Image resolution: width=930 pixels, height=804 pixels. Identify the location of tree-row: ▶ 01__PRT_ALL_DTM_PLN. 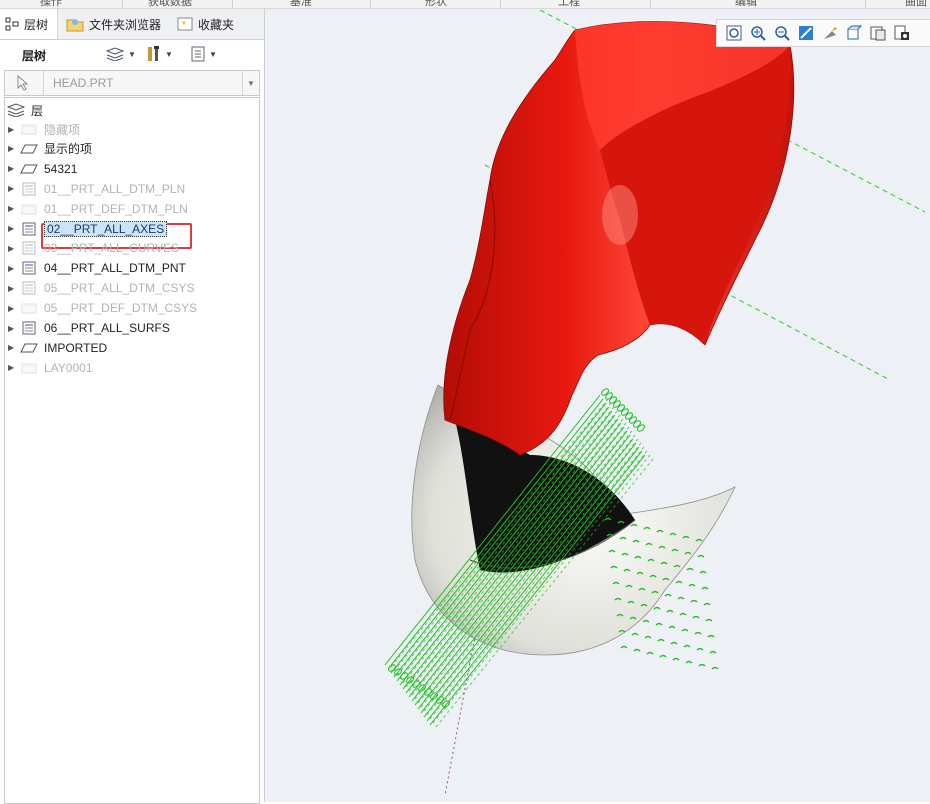
(96, 189).